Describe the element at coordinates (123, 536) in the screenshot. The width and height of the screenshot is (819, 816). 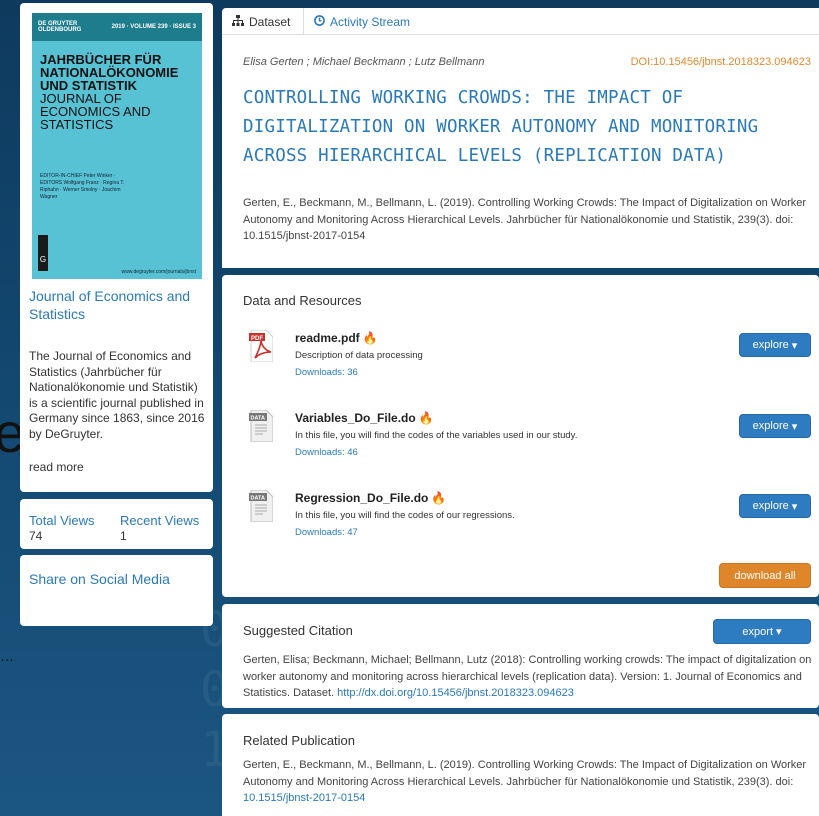
I see `recent-views-value: 1` at that location.